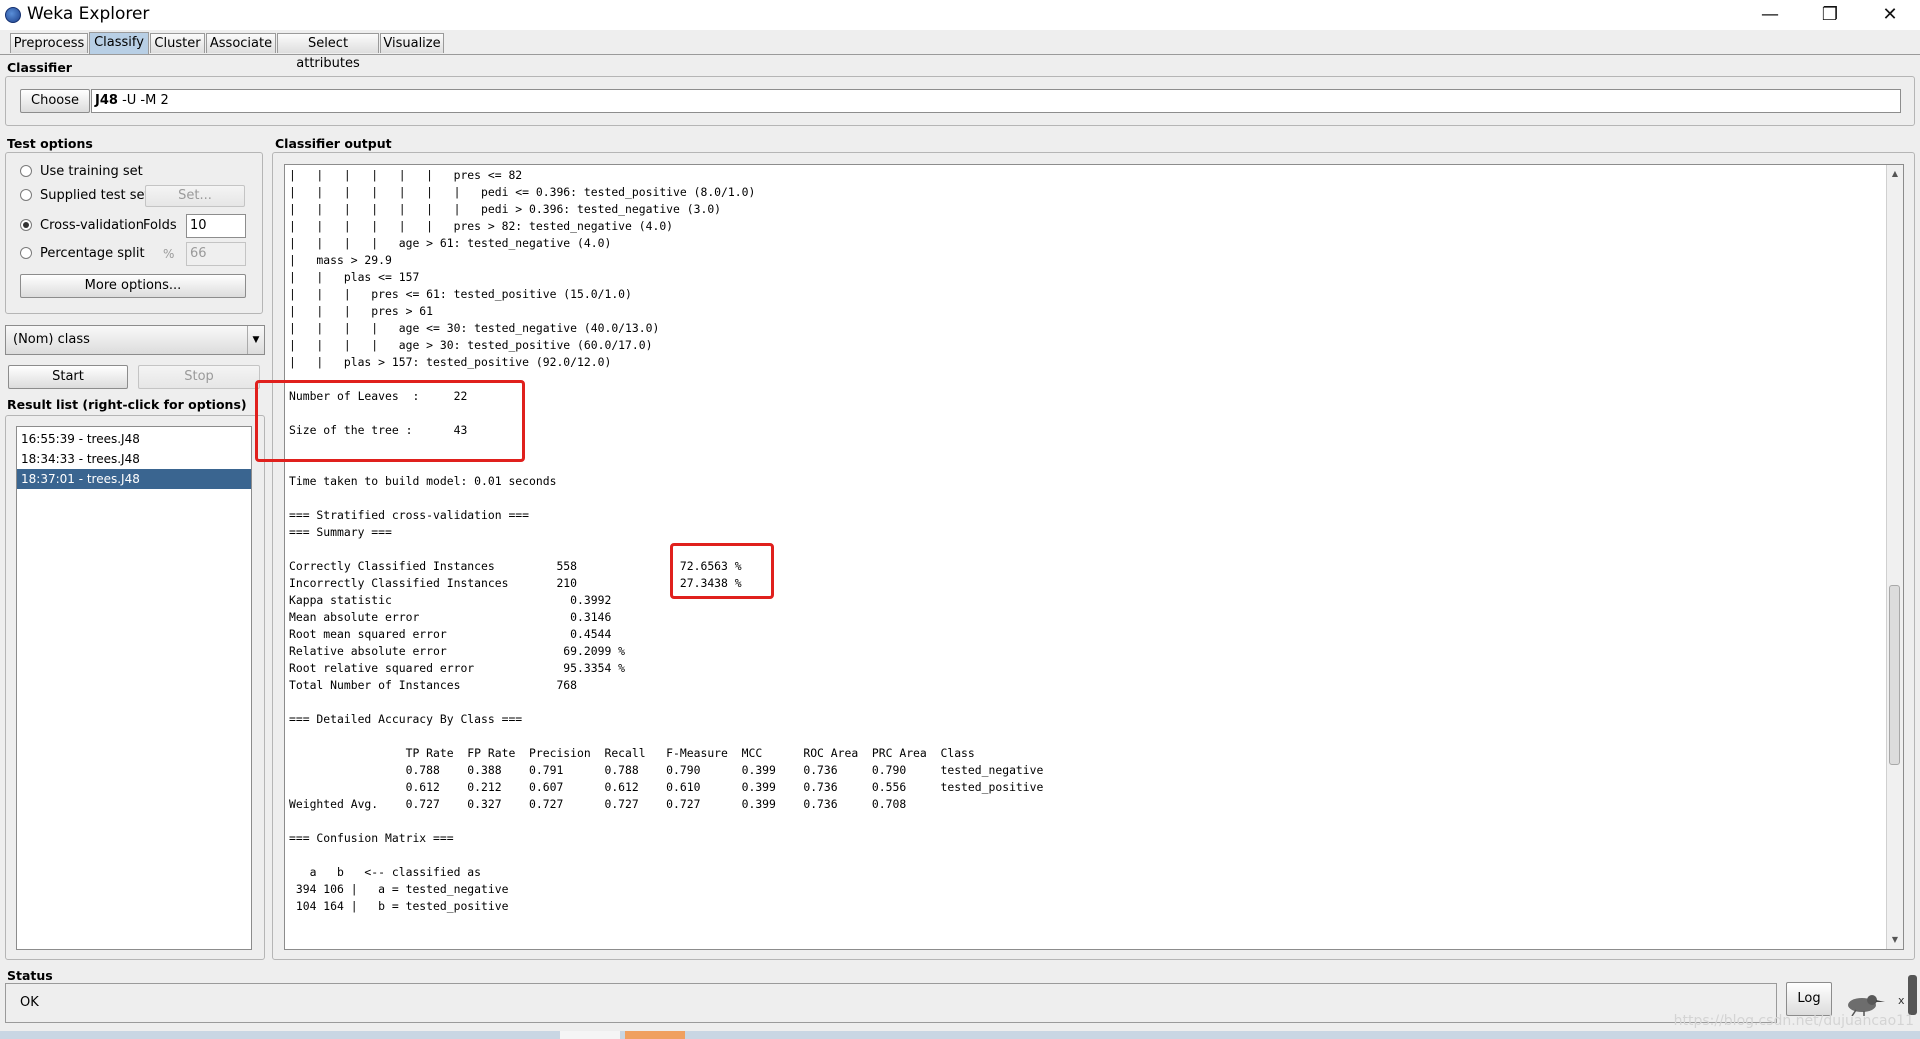 The width and height of the screenshot is (1920, 1039). I want to click on scroll-up-icon: ▲, so click(1895, 174).